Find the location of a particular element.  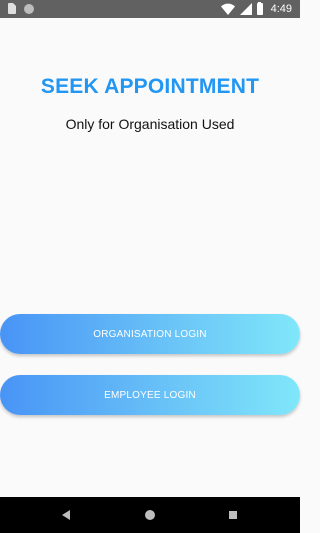

recents-icon is located at coordinates (233, 515).